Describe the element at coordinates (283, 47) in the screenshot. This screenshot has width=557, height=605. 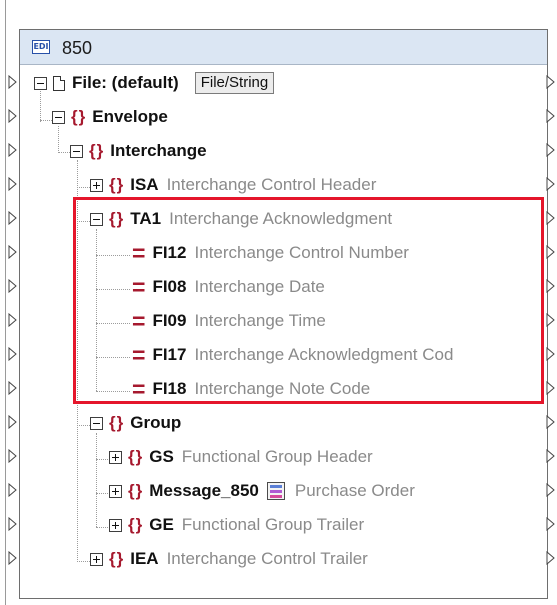
I see `component-header: EDI 850` at that location.